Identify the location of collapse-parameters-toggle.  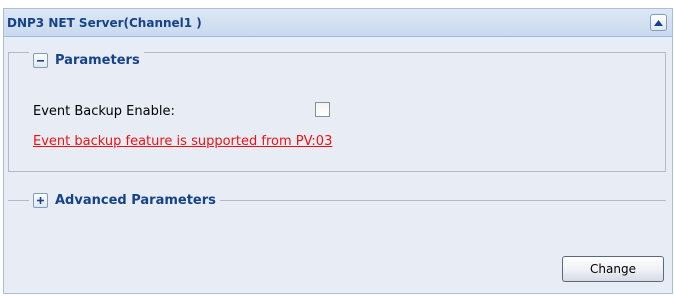
(40, 60).